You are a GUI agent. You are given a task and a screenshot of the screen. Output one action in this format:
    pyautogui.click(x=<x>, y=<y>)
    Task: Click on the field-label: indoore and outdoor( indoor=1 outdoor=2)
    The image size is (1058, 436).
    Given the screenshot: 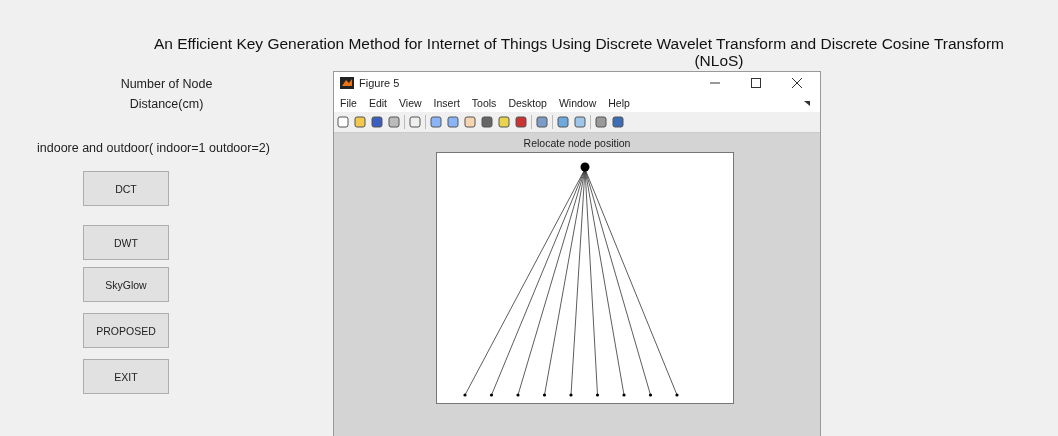 What is the action you would take?
    pyautogui.click(x=153, y=148)
    